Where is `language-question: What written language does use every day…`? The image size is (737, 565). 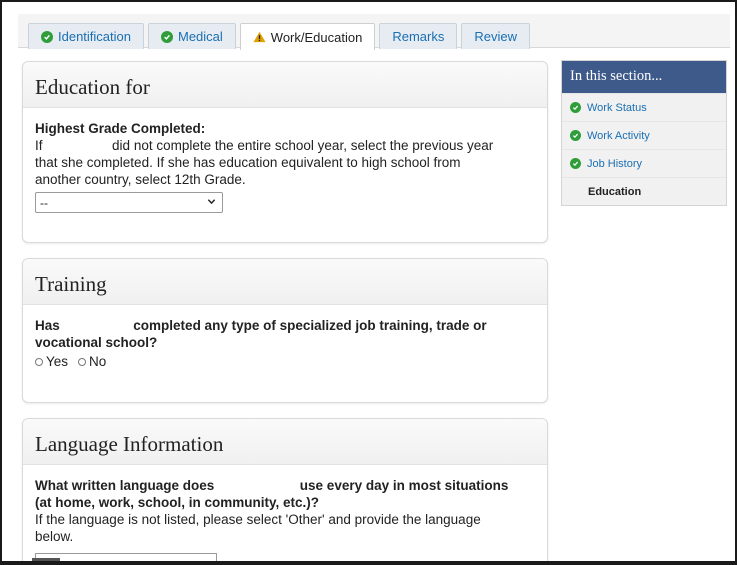
language-question: What written language does use every day… is located at coordinates (291, 485).